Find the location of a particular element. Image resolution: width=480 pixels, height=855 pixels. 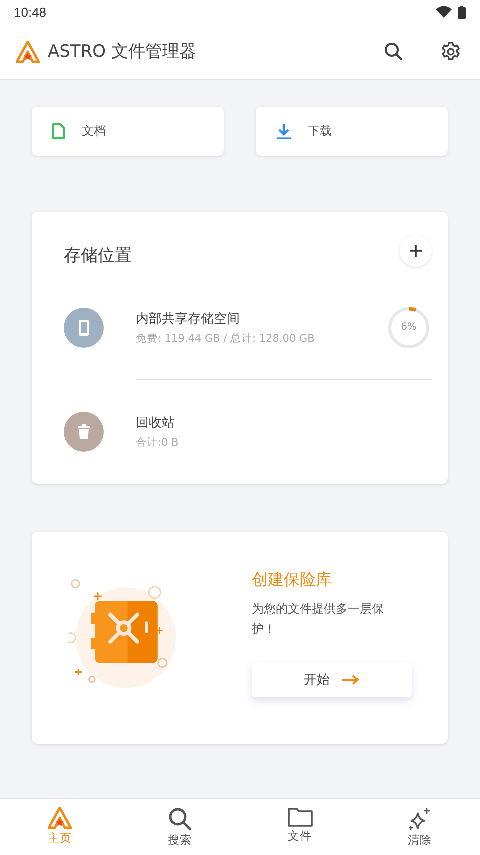

status-time: 10:48 is located at coordinates (30, 12).